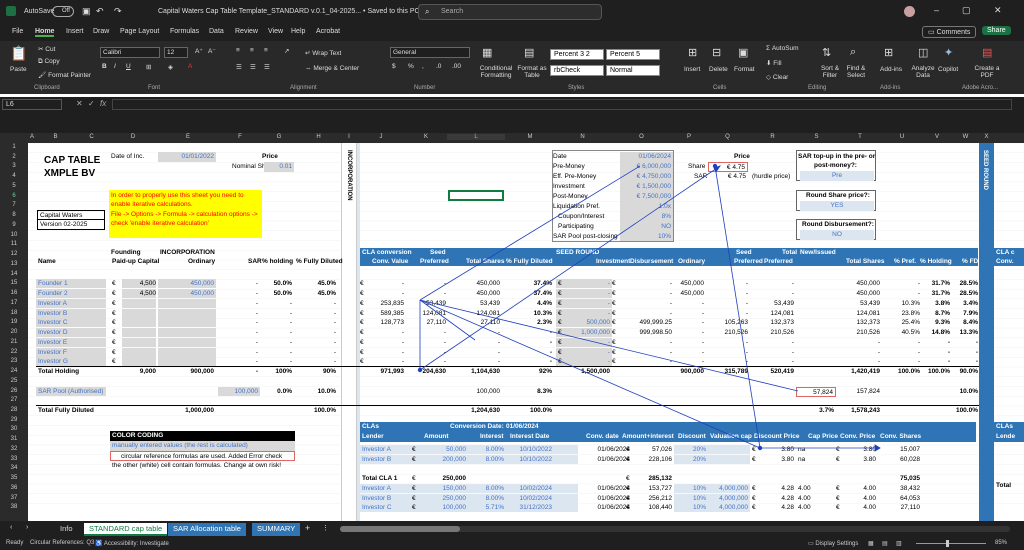  What do you see at coordinates (91, 137) in the screenshot?
I see `column-header: C` at bounding box center [91, 137].